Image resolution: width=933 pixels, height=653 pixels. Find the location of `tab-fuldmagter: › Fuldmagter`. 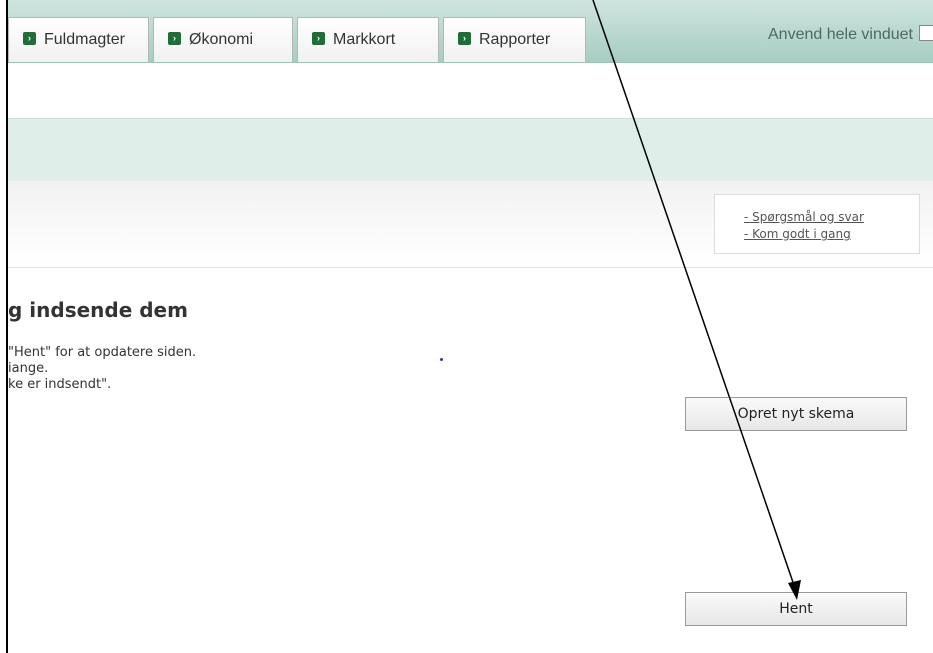

tab-fuldmagter: › Fuldmagter is located at coordinates (78, 39).